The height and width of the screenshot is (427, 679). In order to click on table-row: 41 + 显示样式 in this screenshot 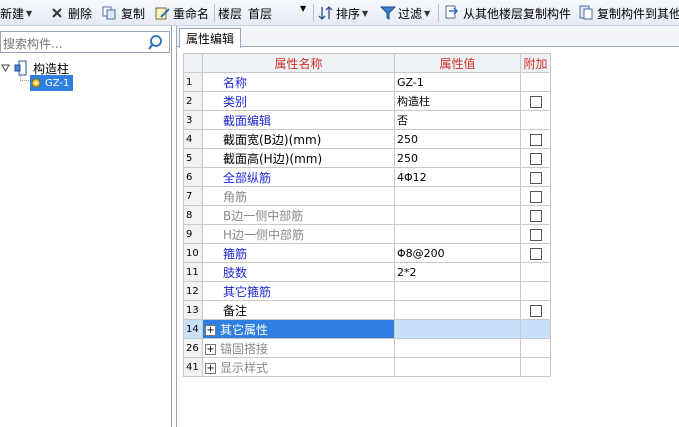, I will do `click(367, 367)`.